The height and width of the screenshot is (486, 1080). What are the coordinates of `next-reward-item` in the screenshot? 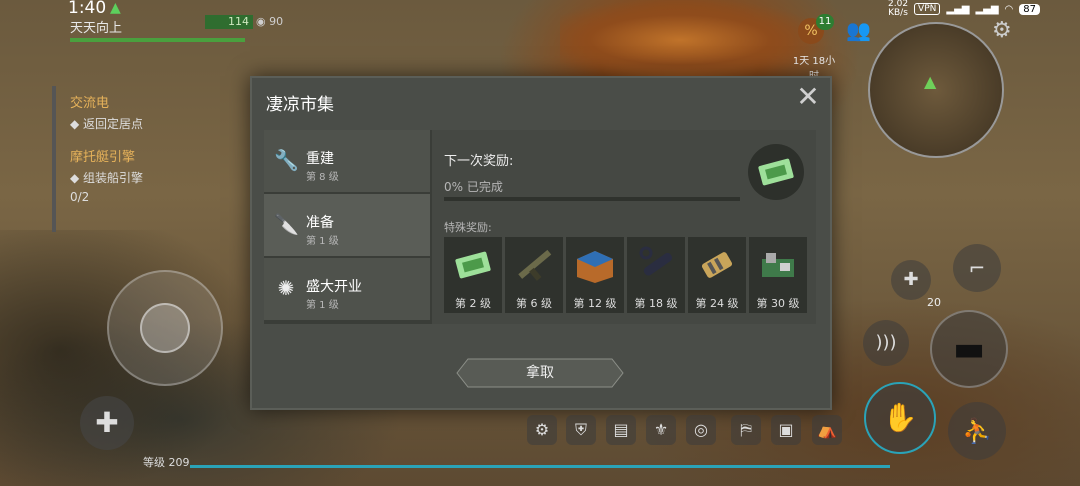 It's located at (776, 172).